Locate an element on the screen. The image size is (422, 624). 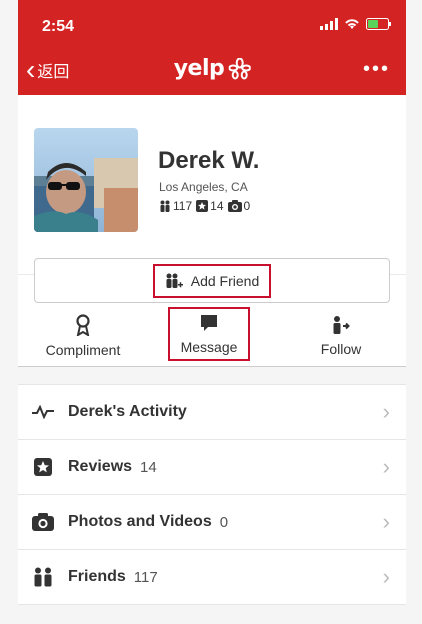
reviews-count: 14 is located at coordinates (217, 206).